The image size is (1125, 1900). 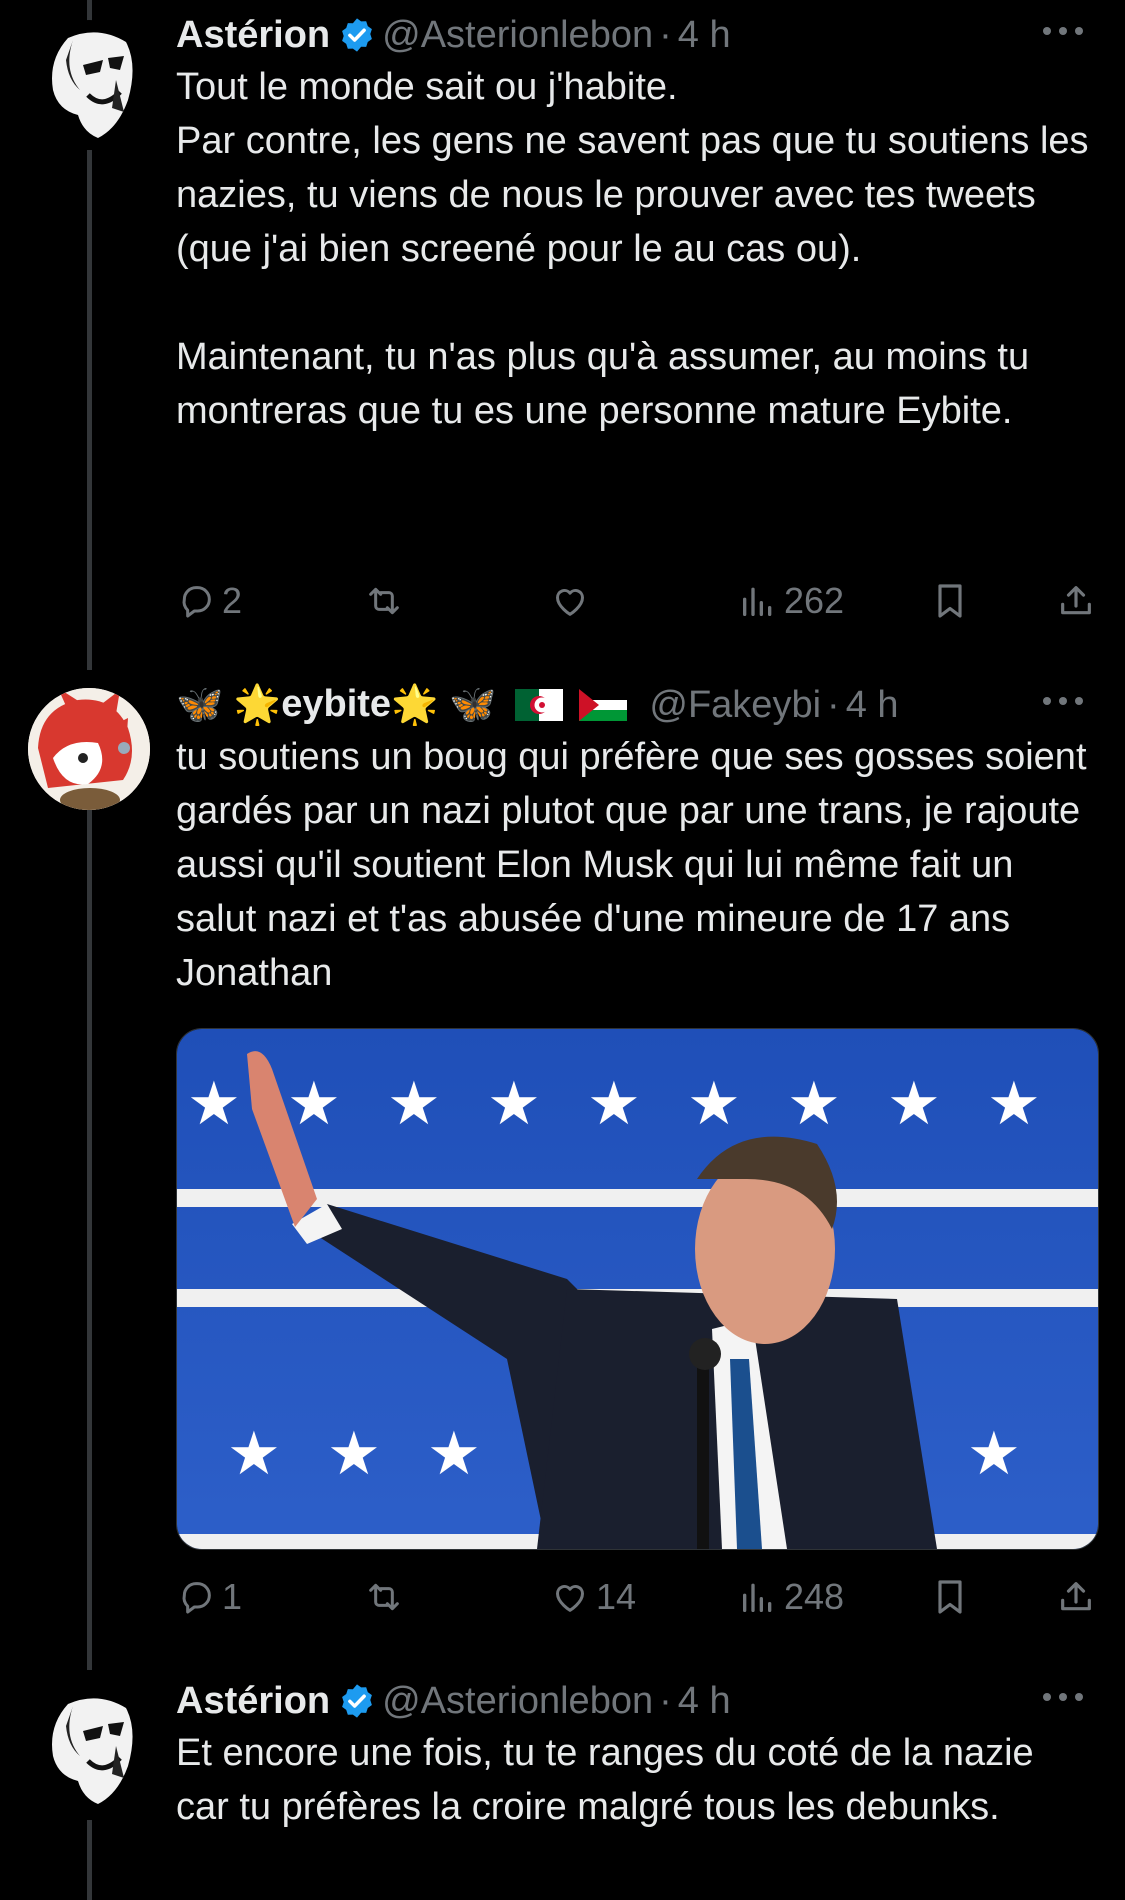 What do you see at coordinates (336, 703) in the screenshot?
I see `display-name-text: eybite` at bounding box center [336, 703].